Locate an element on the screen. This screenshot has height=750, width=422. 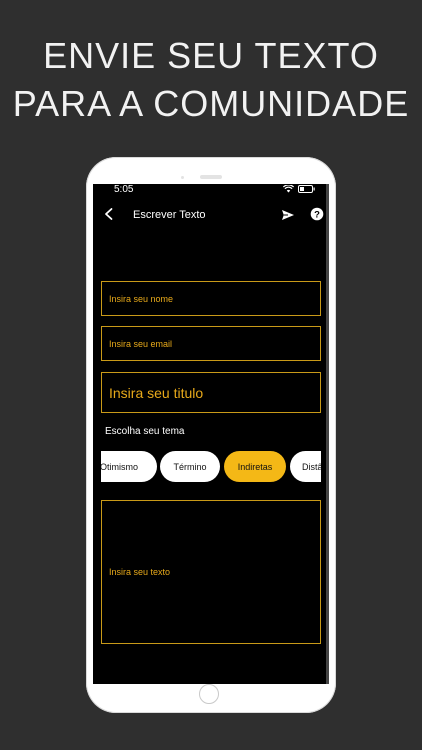
status-time: 5:05 is located at coordinates (124, 189).